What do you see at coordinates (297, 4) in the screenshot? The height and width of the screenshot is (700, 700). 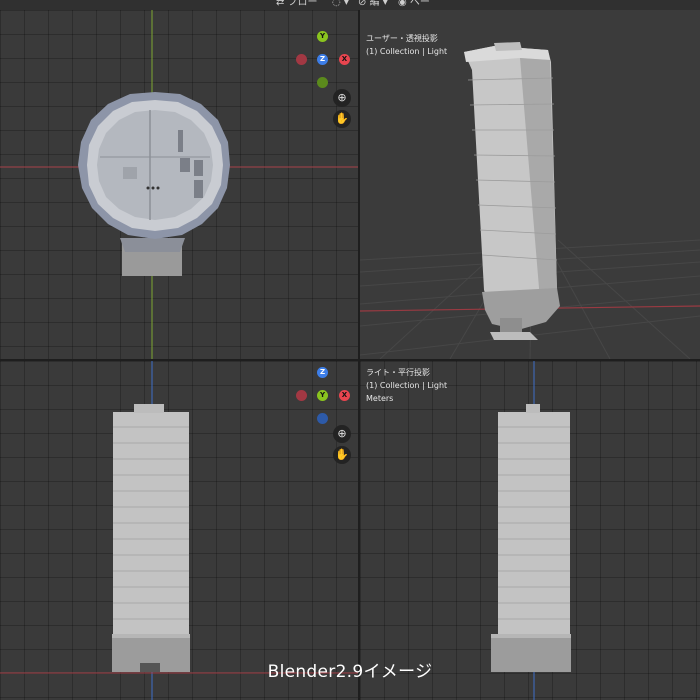 I see `header-menu-1: ⇄ フロー` at bounding box center [297, 4].